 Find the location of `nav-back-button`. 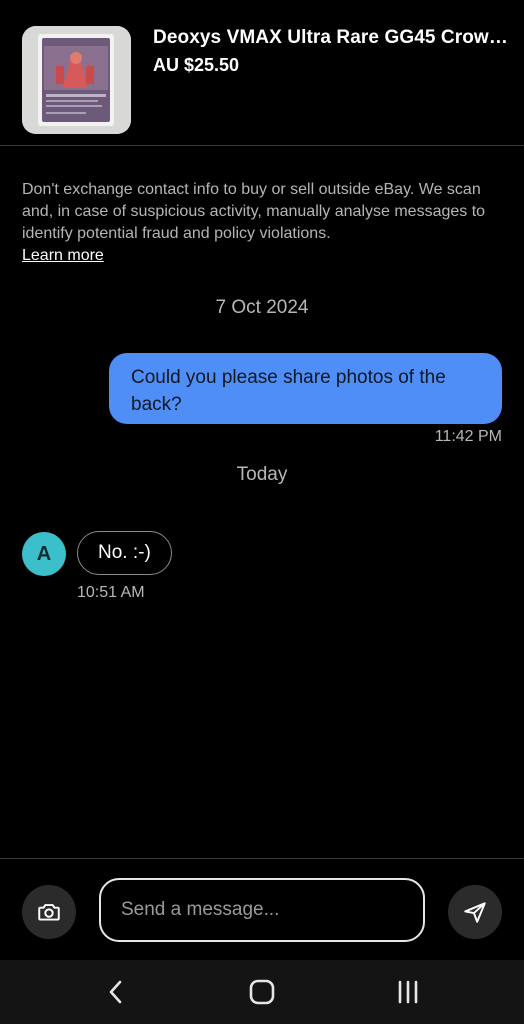

nav-back-button is located at coordinates (116, 992).